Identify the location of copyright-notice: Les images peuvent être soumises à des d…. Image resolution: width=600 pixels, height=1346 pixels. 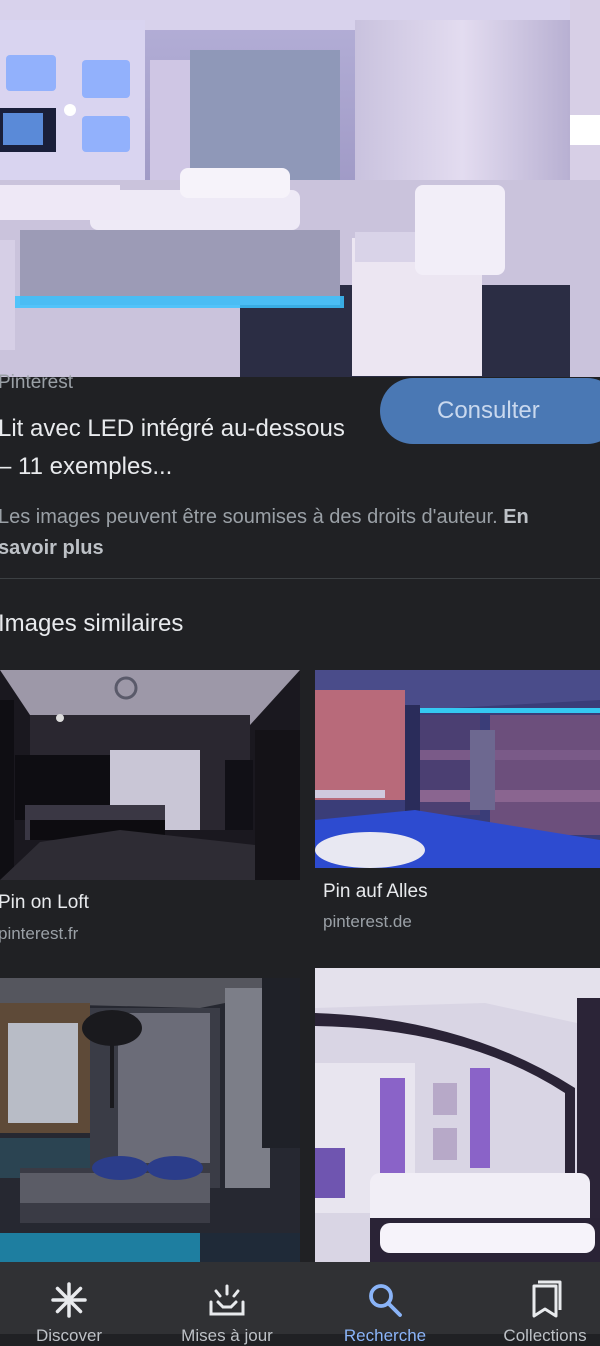
(279, 533).